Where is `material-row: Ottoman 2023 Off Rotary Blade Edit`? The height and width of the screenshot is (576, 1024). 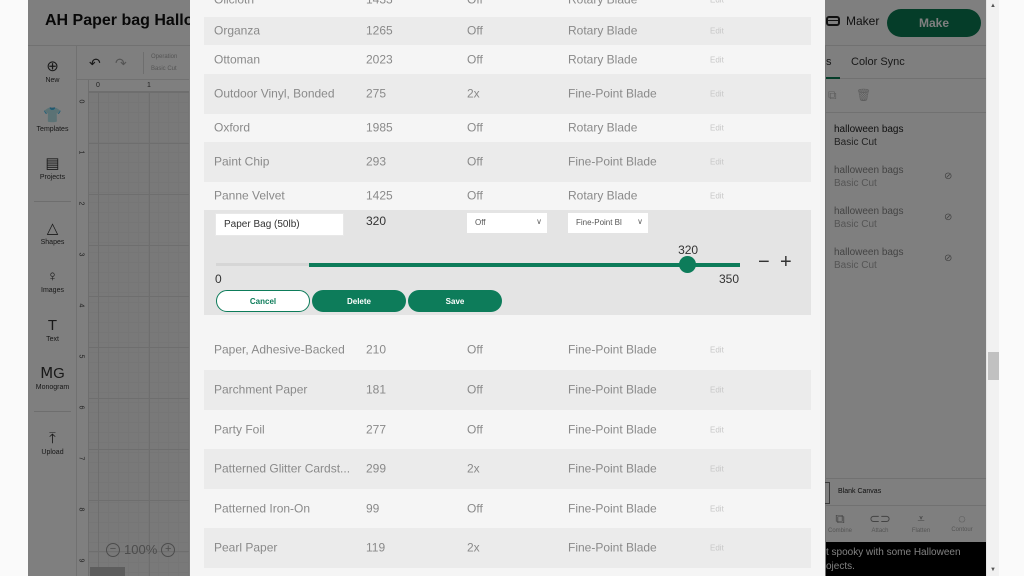
material-row: Ottoman 2023 Off Rotary Blade Edit is located at coordinates (507, 59).